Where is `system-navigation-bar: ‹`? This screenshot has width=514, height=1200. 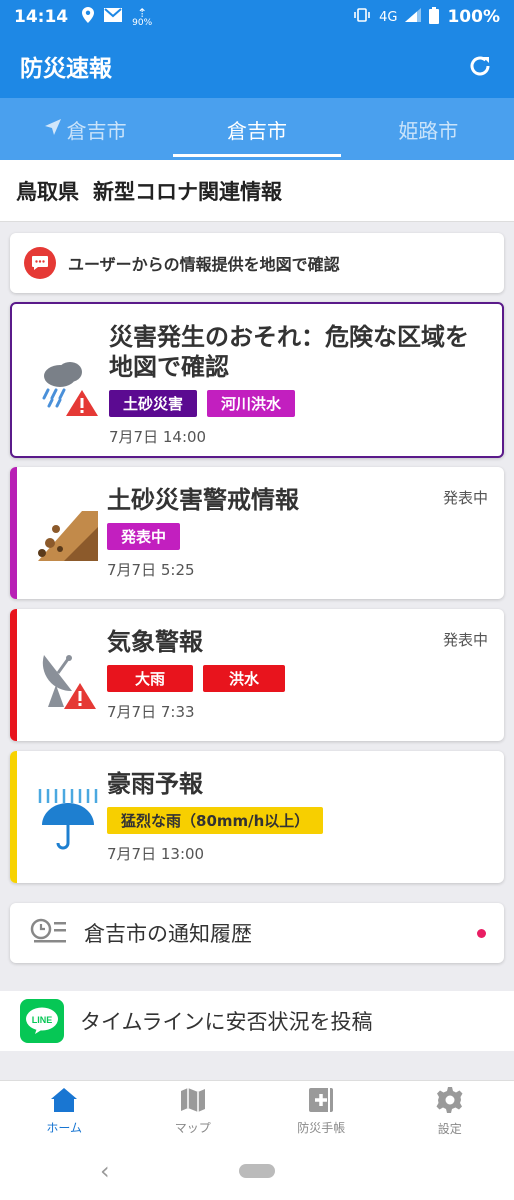
system-navigation-bar: ‹ is located at coordinates (257, 1171).